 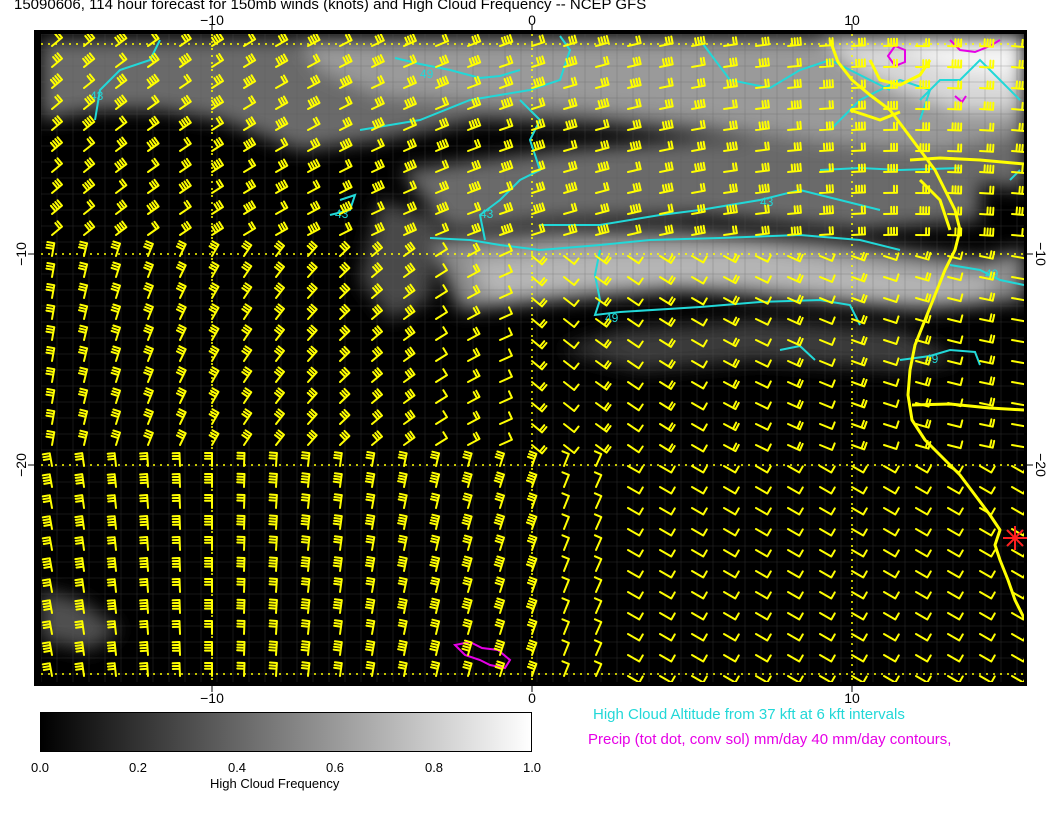 What do you see at coordinates (335, 767) in the screenshot?
I see `colorbar-tick: 0.6` at bounding box center [335, 767].